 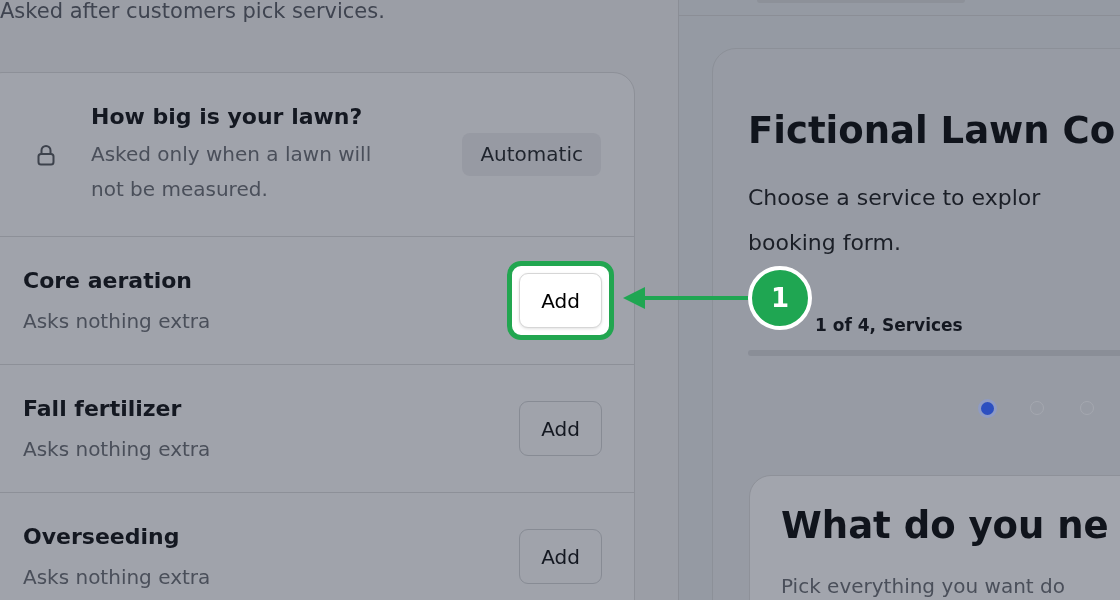 What do you see at coordinates (895, 220) in the screenshot?
I see `intro-text: Choose a service to explor booking form.` at bounding box center [895, 220].